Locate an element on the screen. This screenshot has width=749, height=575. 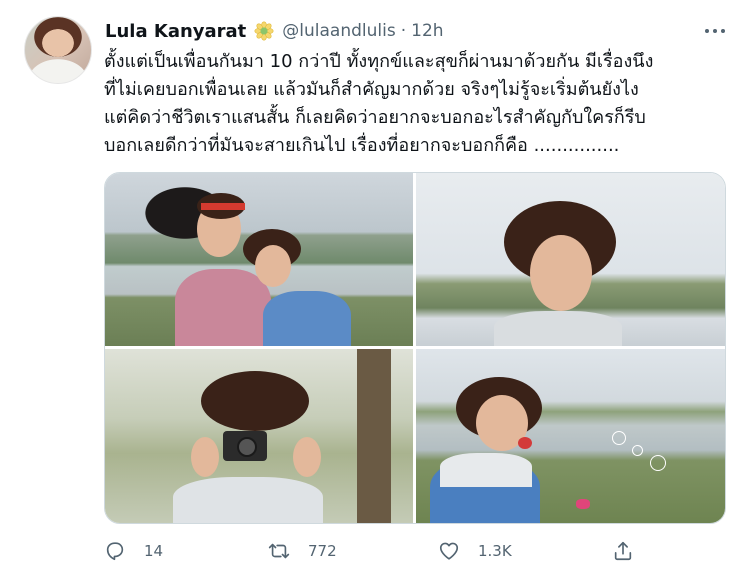
reply-count: 14 is located at coordinates (154, 551).